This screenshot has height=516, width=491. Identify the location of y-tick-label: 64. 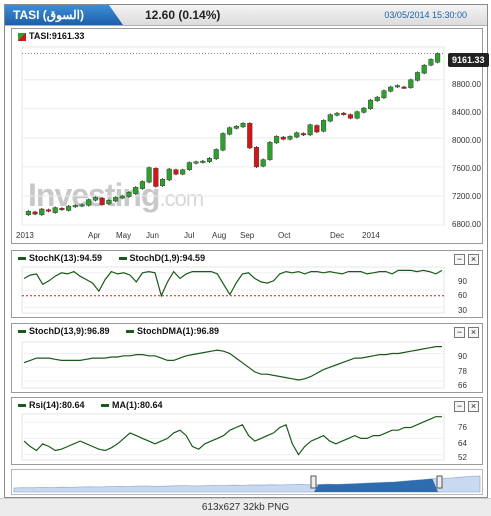
(462, 443).